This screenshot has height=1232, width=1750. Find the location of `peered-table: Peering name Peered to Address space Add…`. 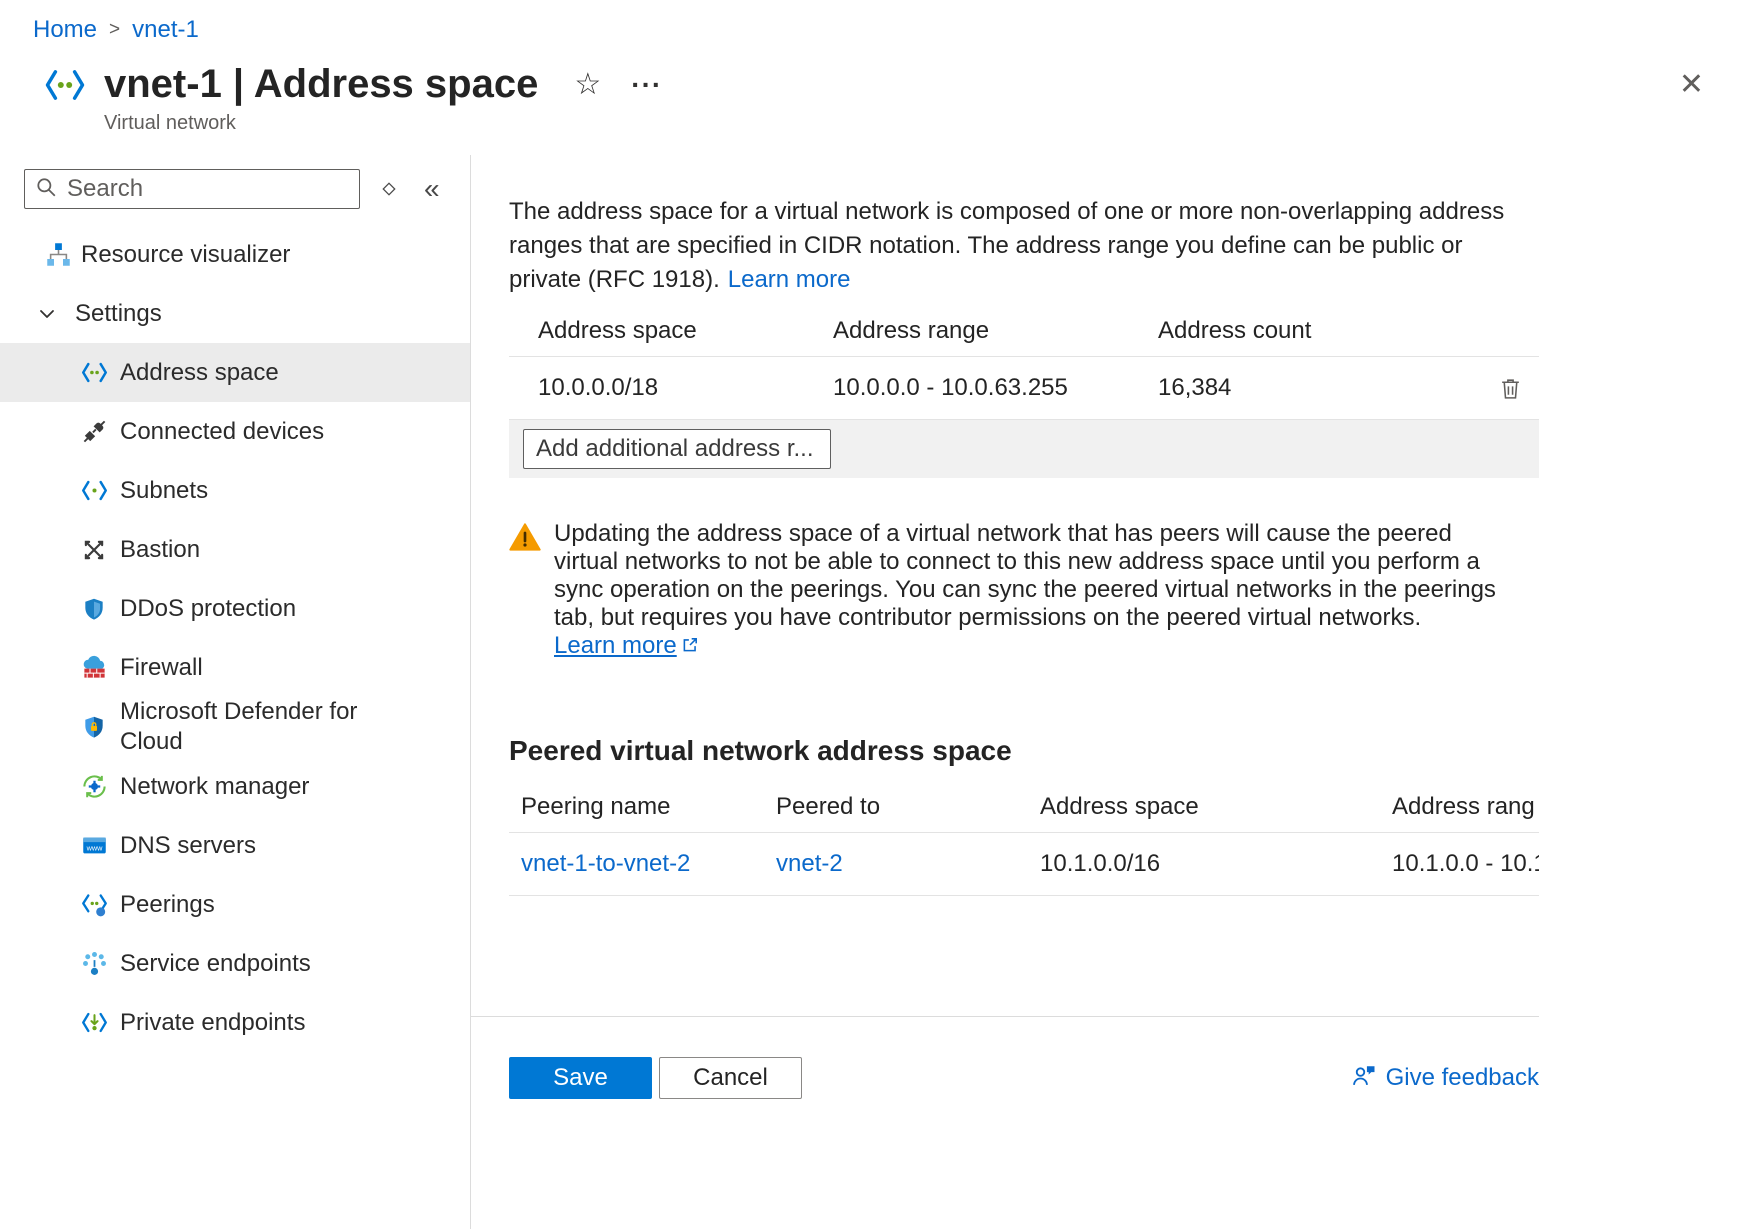

peered-table: Peering name Peered to Address space Add… is located at coordinates (1024, 838).